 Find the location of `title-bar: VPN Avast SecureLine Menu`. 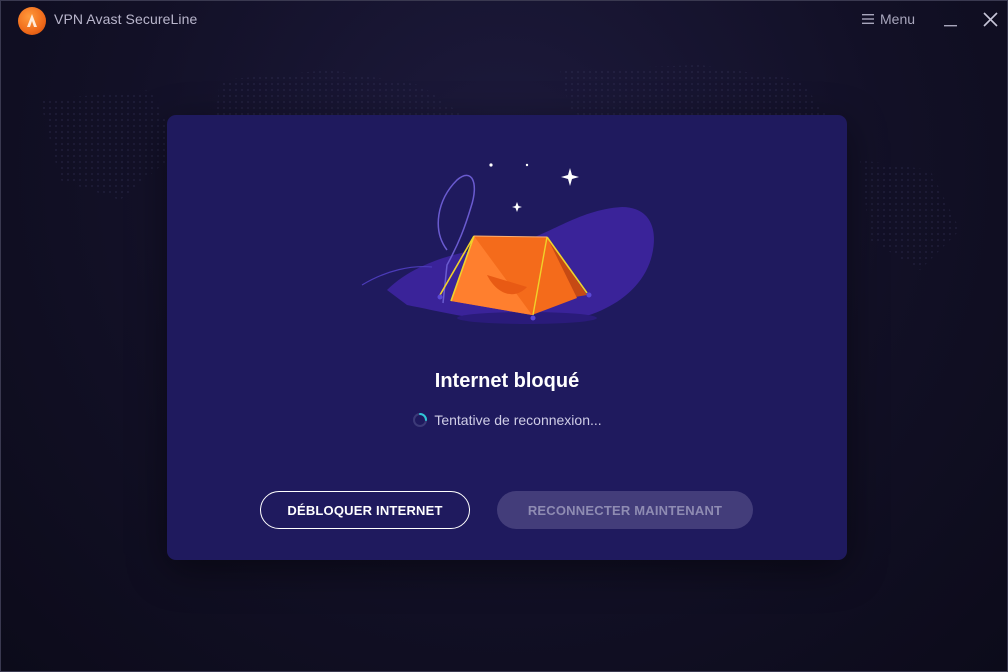

title-bar: VPN Avast SecureLine Menu is located at coordinates (504, 20).